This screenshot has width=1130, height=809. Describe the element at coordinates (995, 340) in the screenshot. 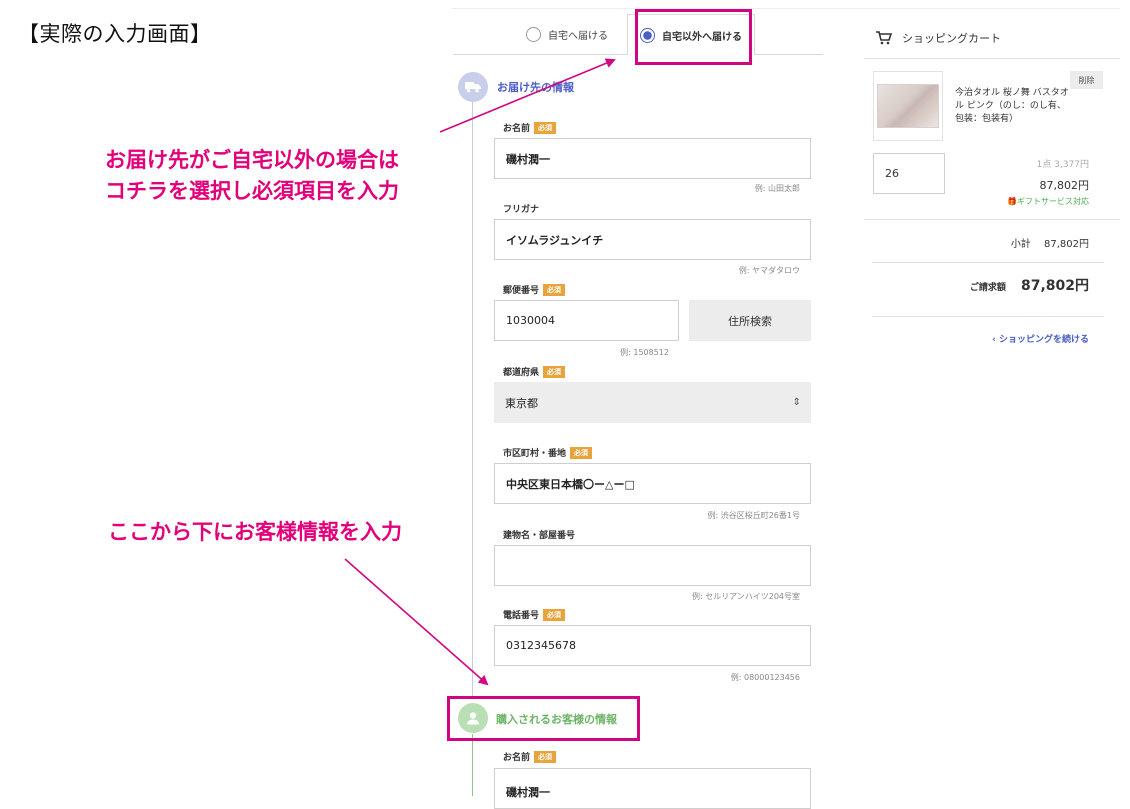

I see `chevron-left-icon: ‹` at that location.